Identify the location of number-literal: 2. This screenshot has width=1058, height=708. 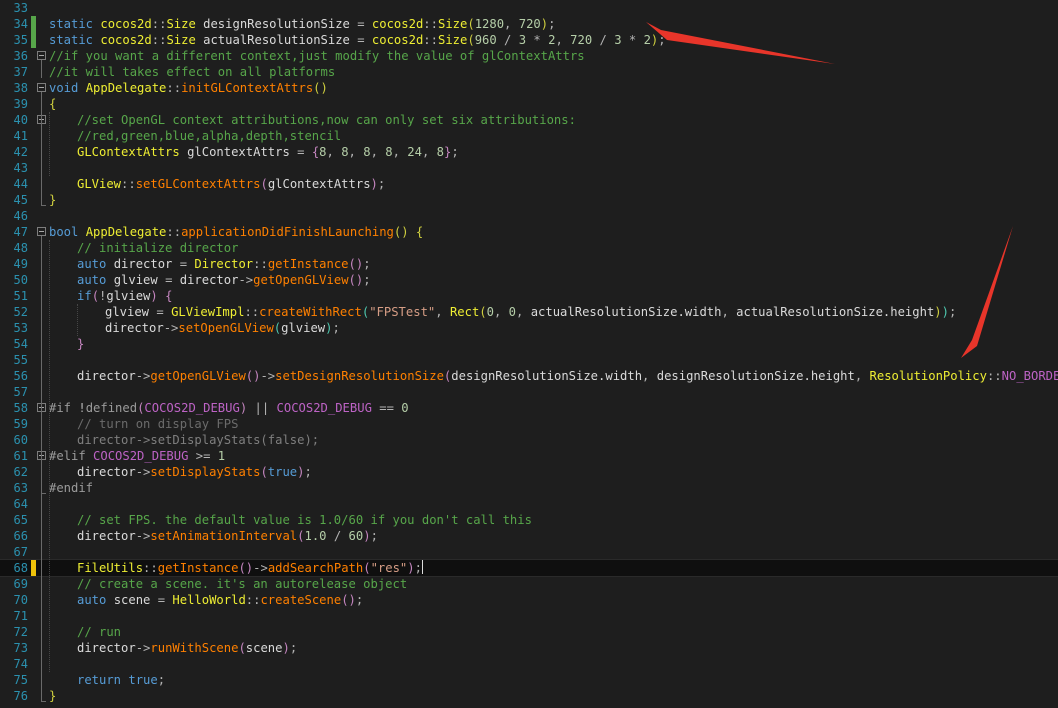
(647, 40).